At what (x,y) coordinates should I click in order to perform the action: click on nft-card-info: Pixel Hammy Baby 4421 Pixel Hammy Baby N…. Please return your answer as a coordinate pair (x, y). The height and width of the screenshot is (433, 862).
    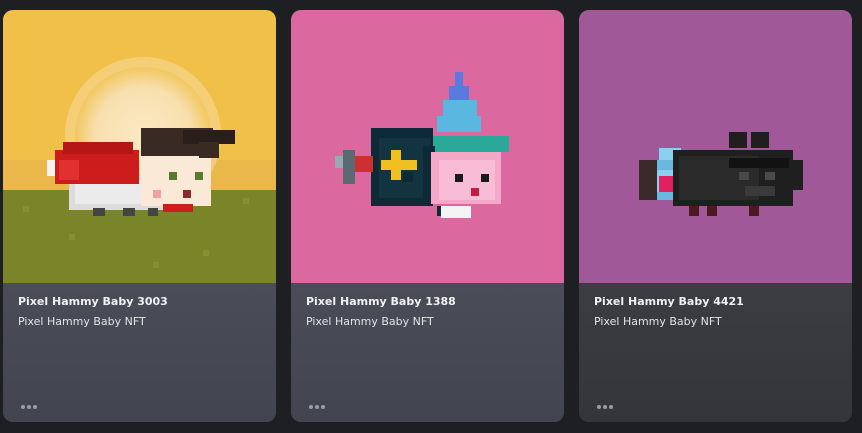
    Looking at the image, I should click on (715, 352).